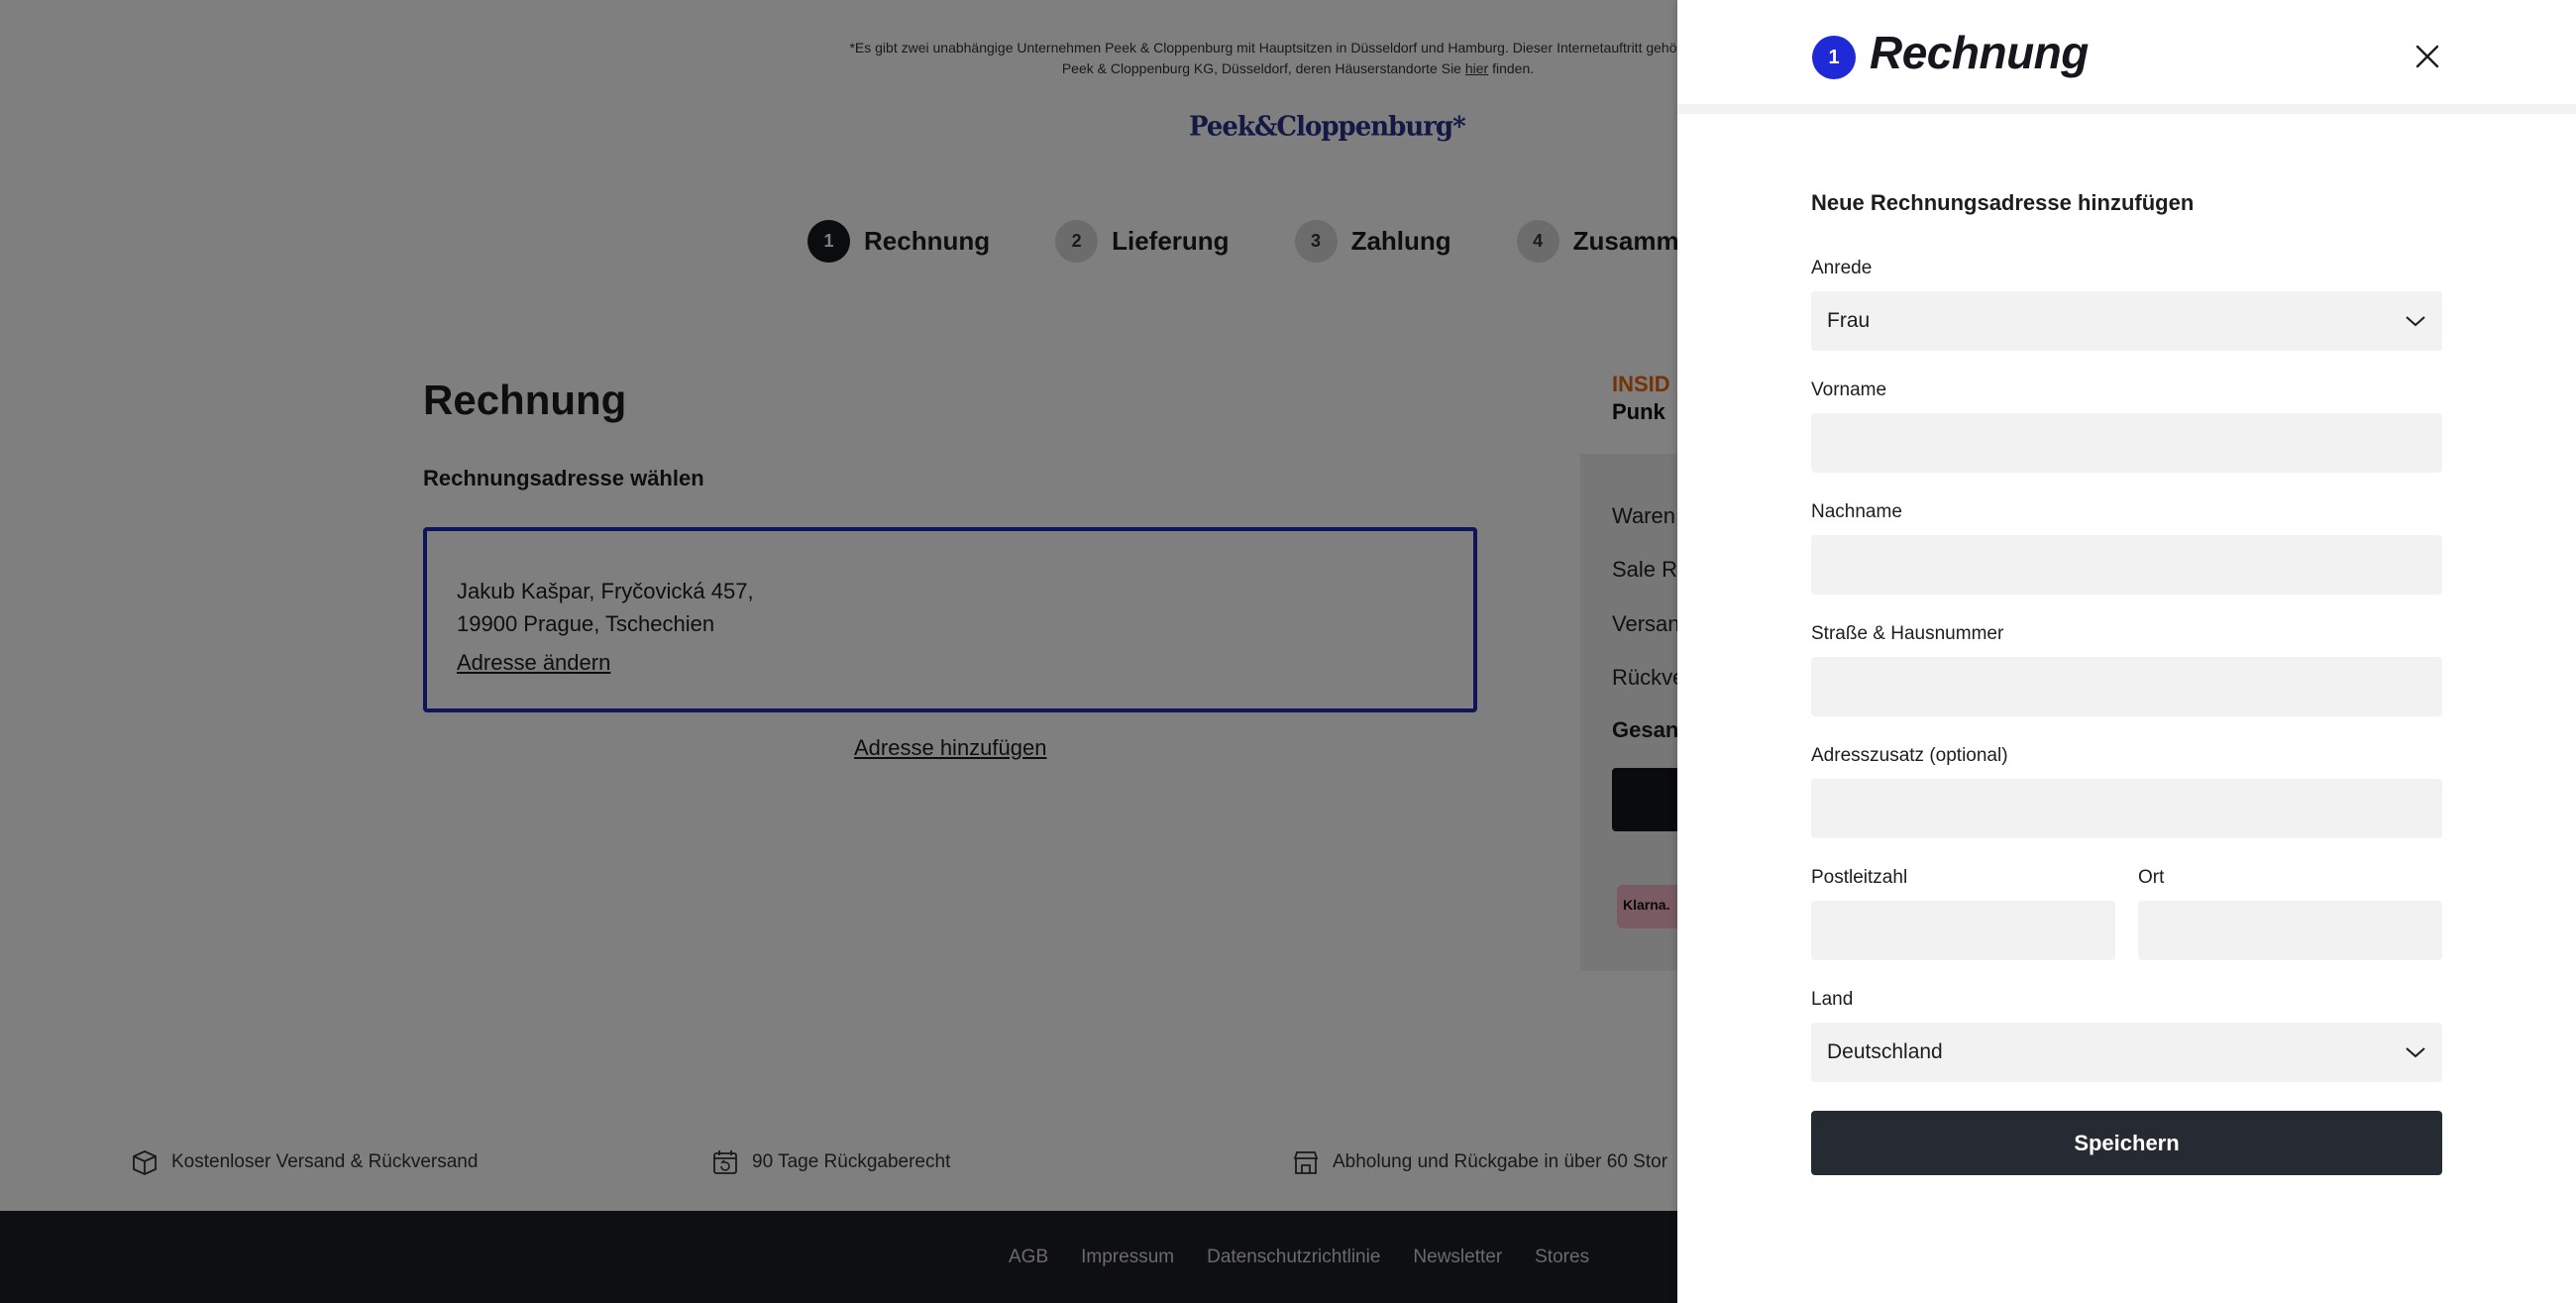 This screenshot has height=1303, width=2576. I want to click on strasse-input, so click(2126, 687).